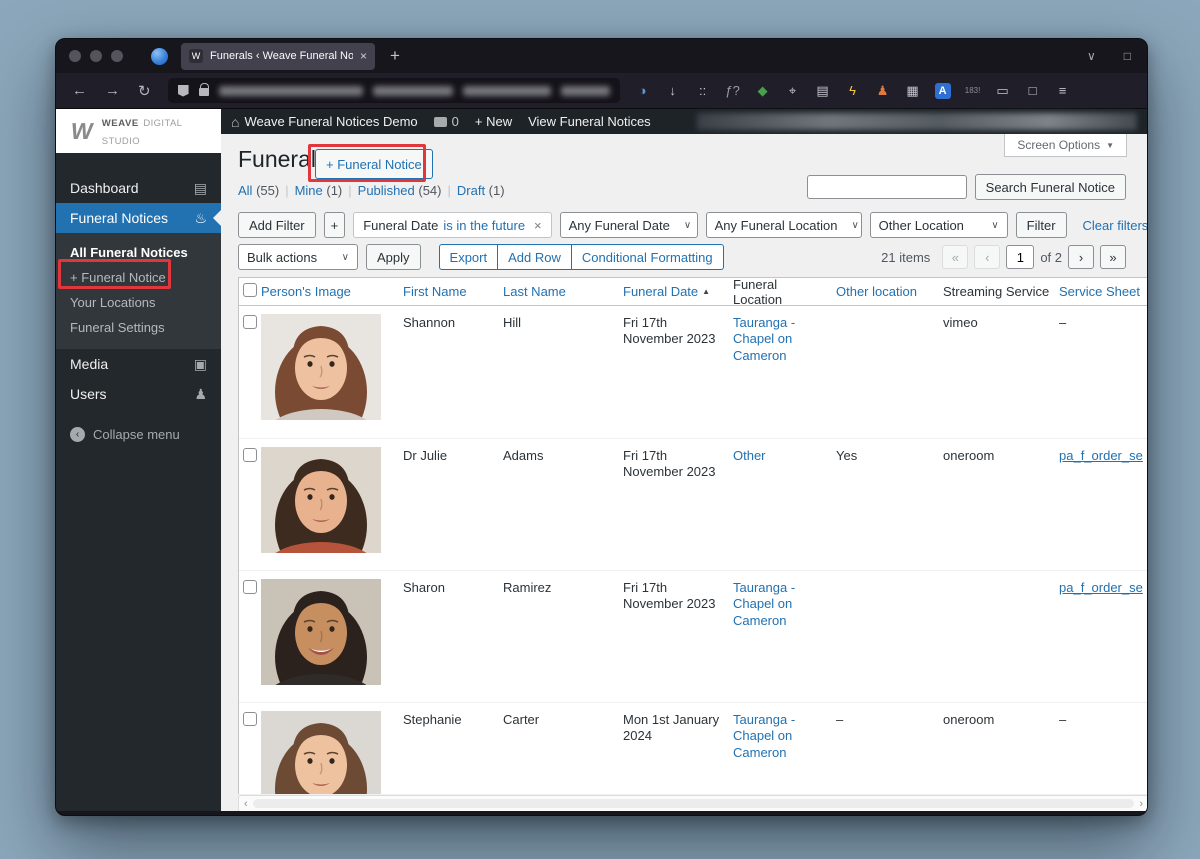 This screenshot has width=1200, height=859. What do you see at coordinates (363, 56) in the screenshot?
I see `tab-close-icon: ×` at bounding box center [363, 56].